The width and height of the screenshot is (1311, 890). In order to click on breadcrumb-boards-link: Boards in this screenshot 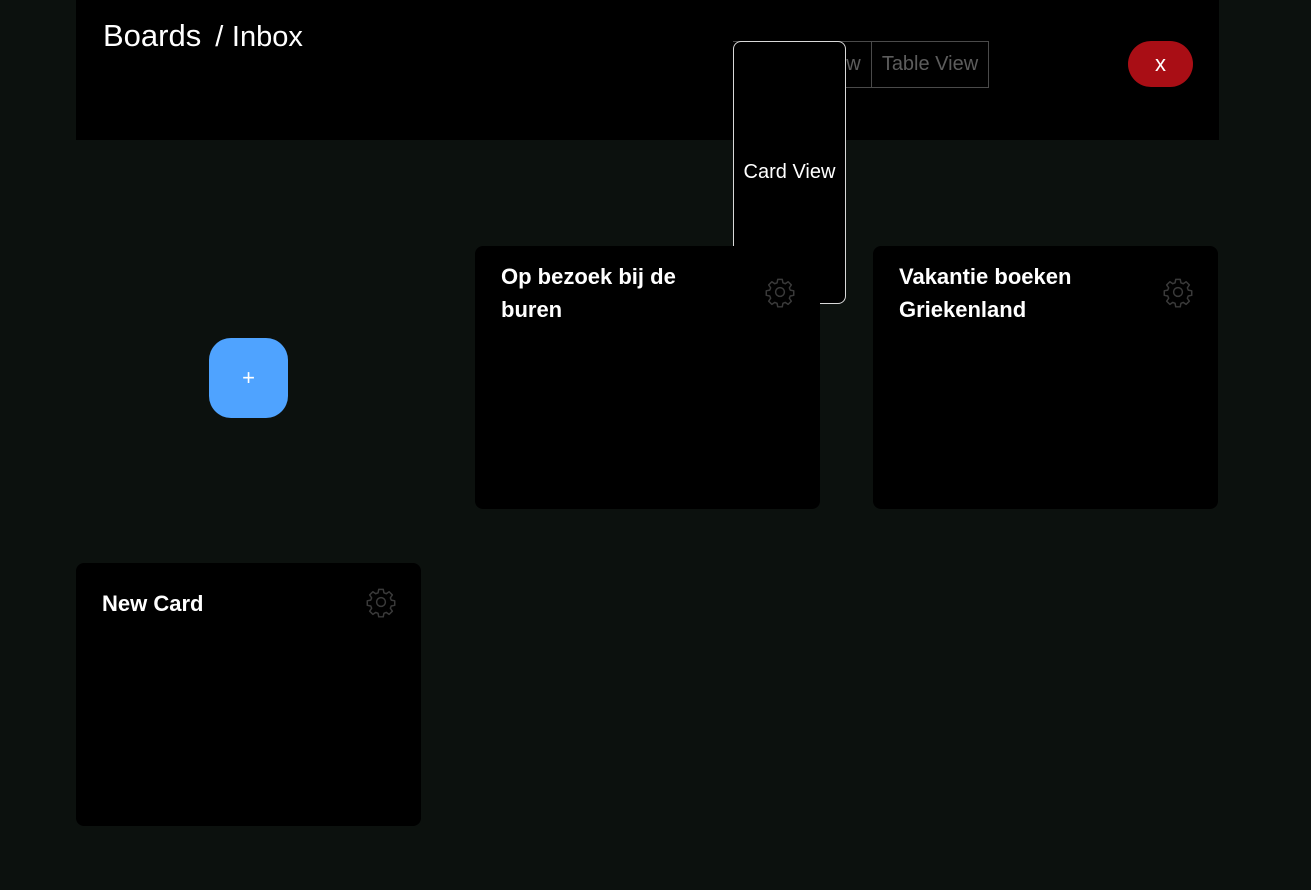, I will do `click(152, 35)`.